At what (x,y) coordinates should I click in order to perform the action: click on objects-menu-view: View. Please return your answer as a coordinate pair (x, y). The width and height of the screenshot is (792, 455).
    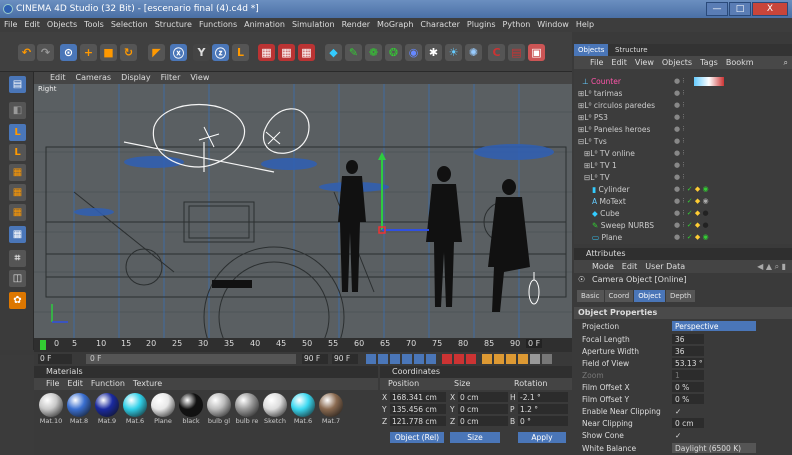
    Looking at the image, I should click on (644, 62).